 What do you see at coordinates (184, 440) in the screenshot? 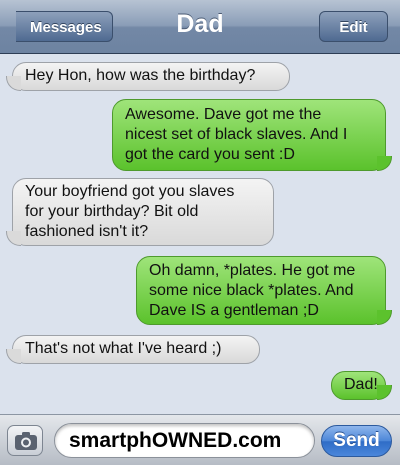
I see `message-input: smartphOWNED.com` at bounding box center [184, 440].